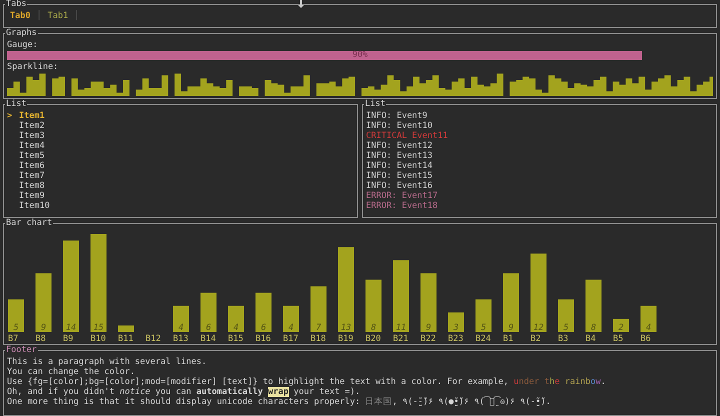 This screenshot has width=720, height=416. I want to click on bar-label: B12, so click(153, 338).